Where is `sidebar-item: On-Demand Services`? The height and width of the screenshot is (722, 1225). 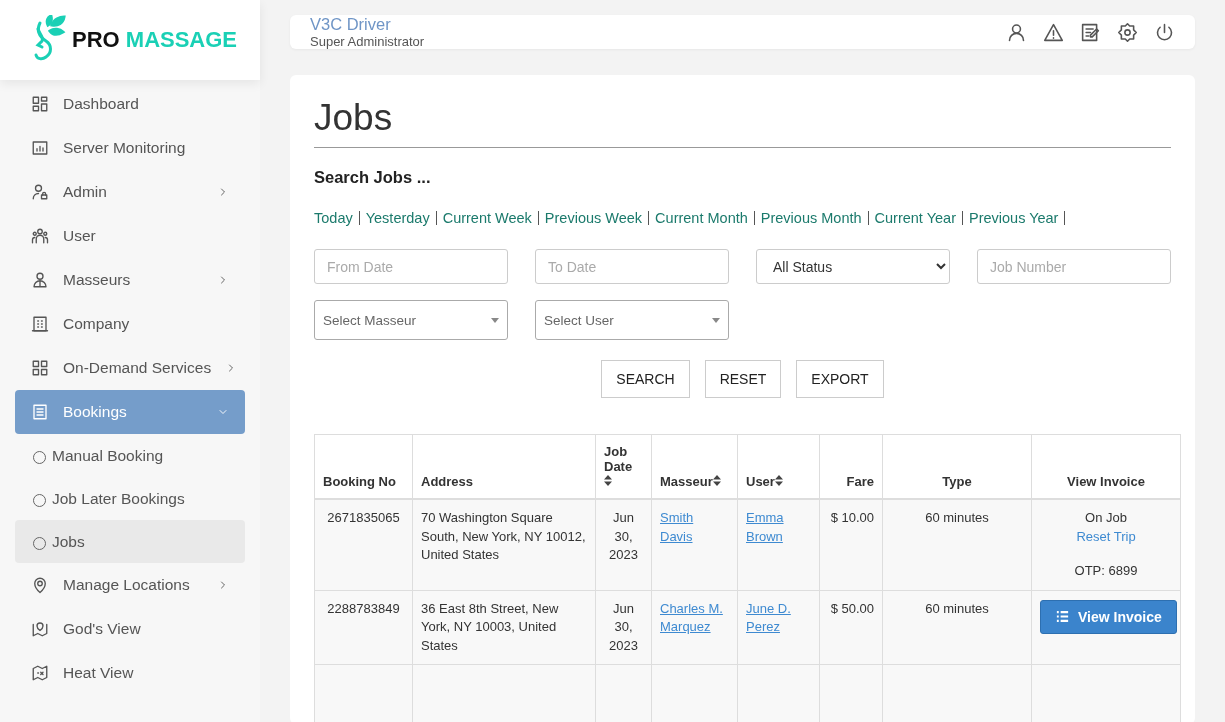 sidebar-item: On-Demand Services is located at coordinates (130, 368).